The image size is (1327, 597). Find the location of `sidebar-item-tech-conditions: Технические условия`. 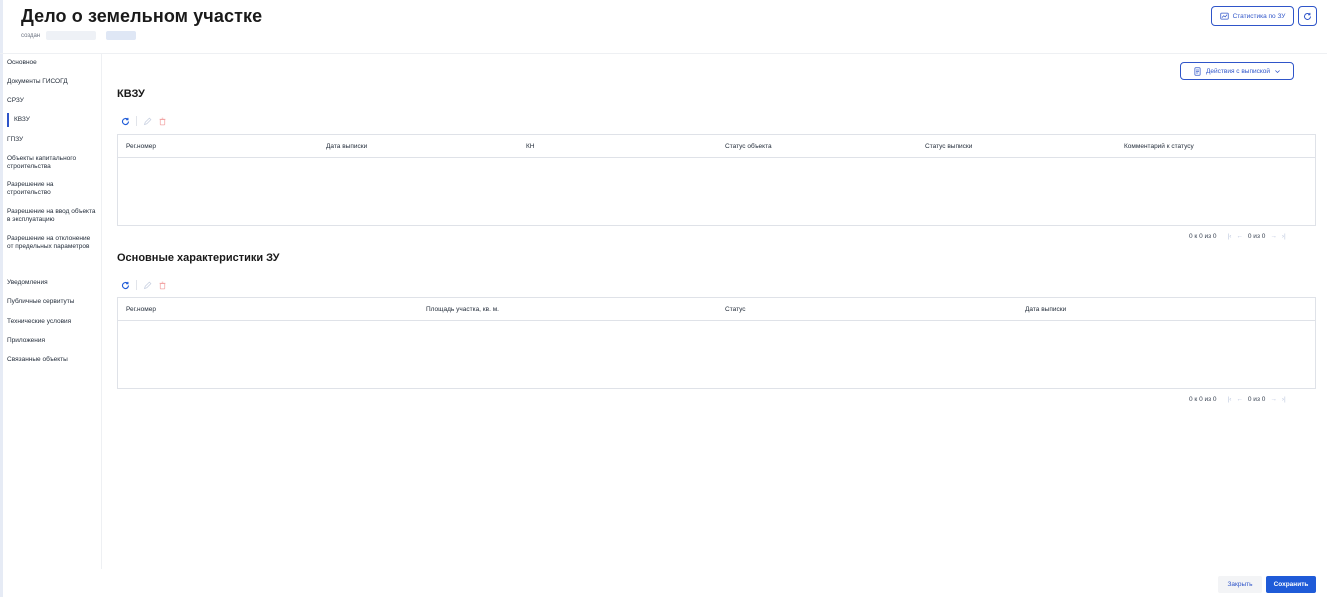

sidebar-item-tech-conditions: Технические условия is located at coordinates (53, 322).